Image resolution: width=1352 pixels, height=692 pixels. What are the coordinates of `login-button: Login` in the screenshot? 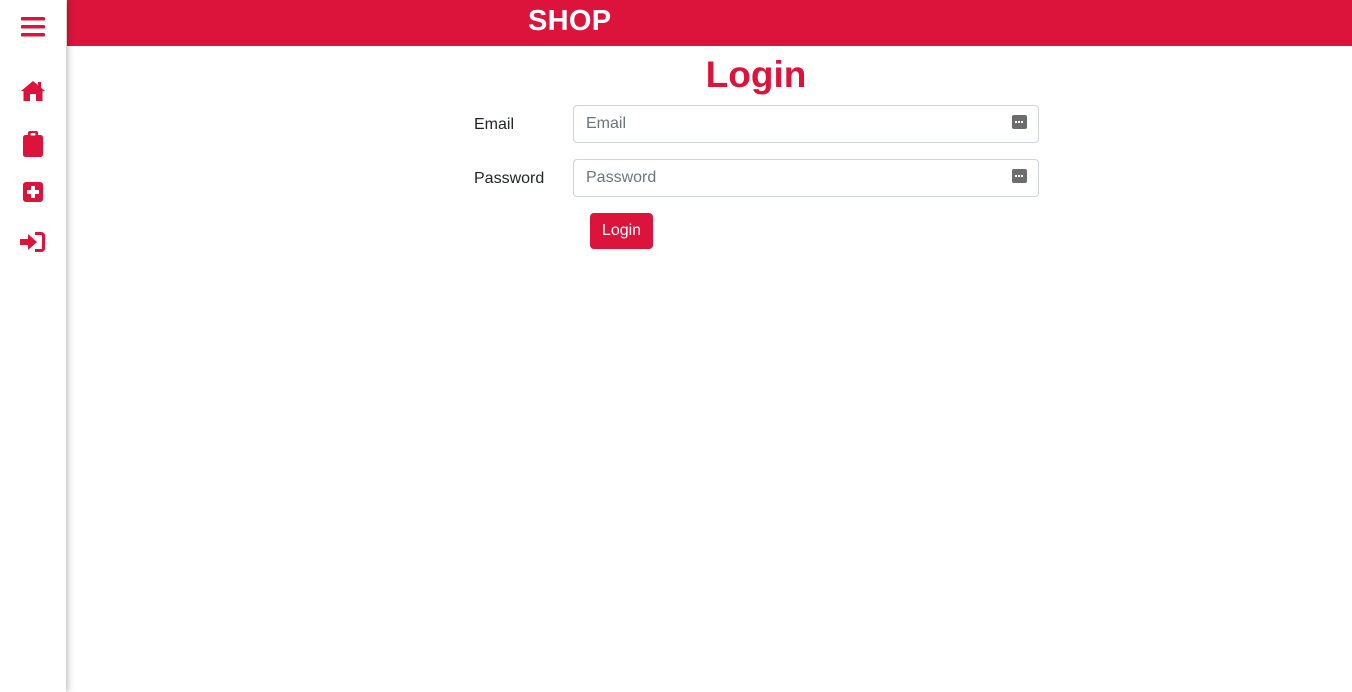 It's located at (621, 231).